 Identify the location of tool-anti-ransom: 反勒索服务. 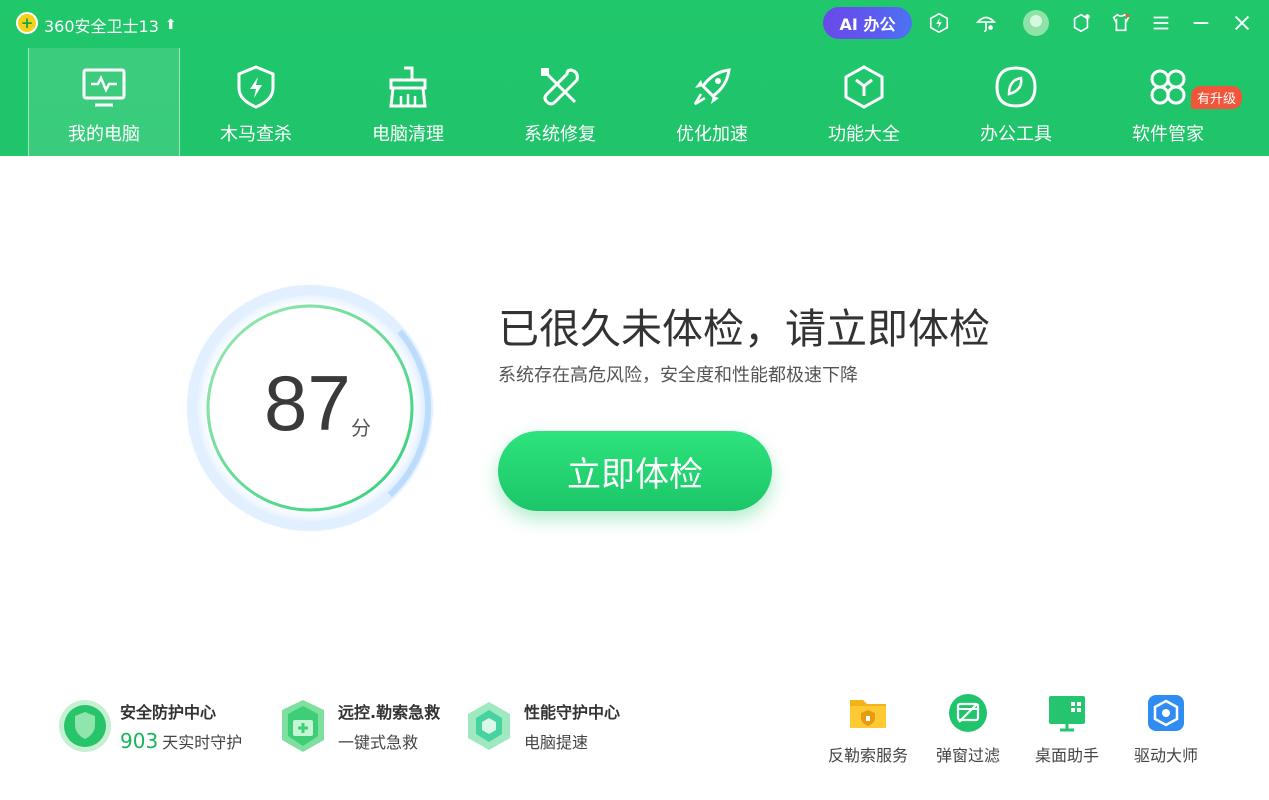
(868, 729).